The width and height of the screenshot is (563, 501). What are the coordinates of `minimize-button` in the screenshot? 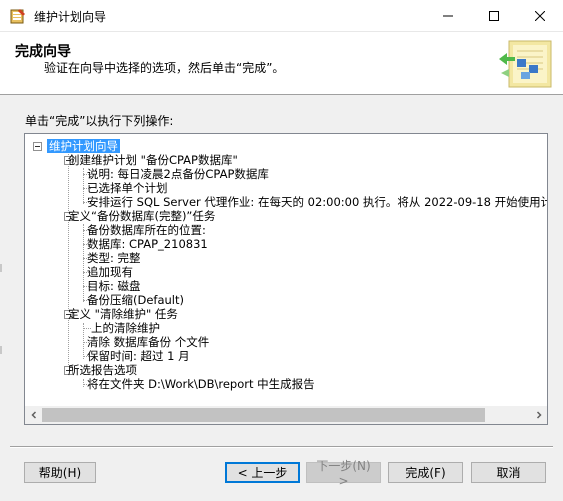 It's located at (448, 16).